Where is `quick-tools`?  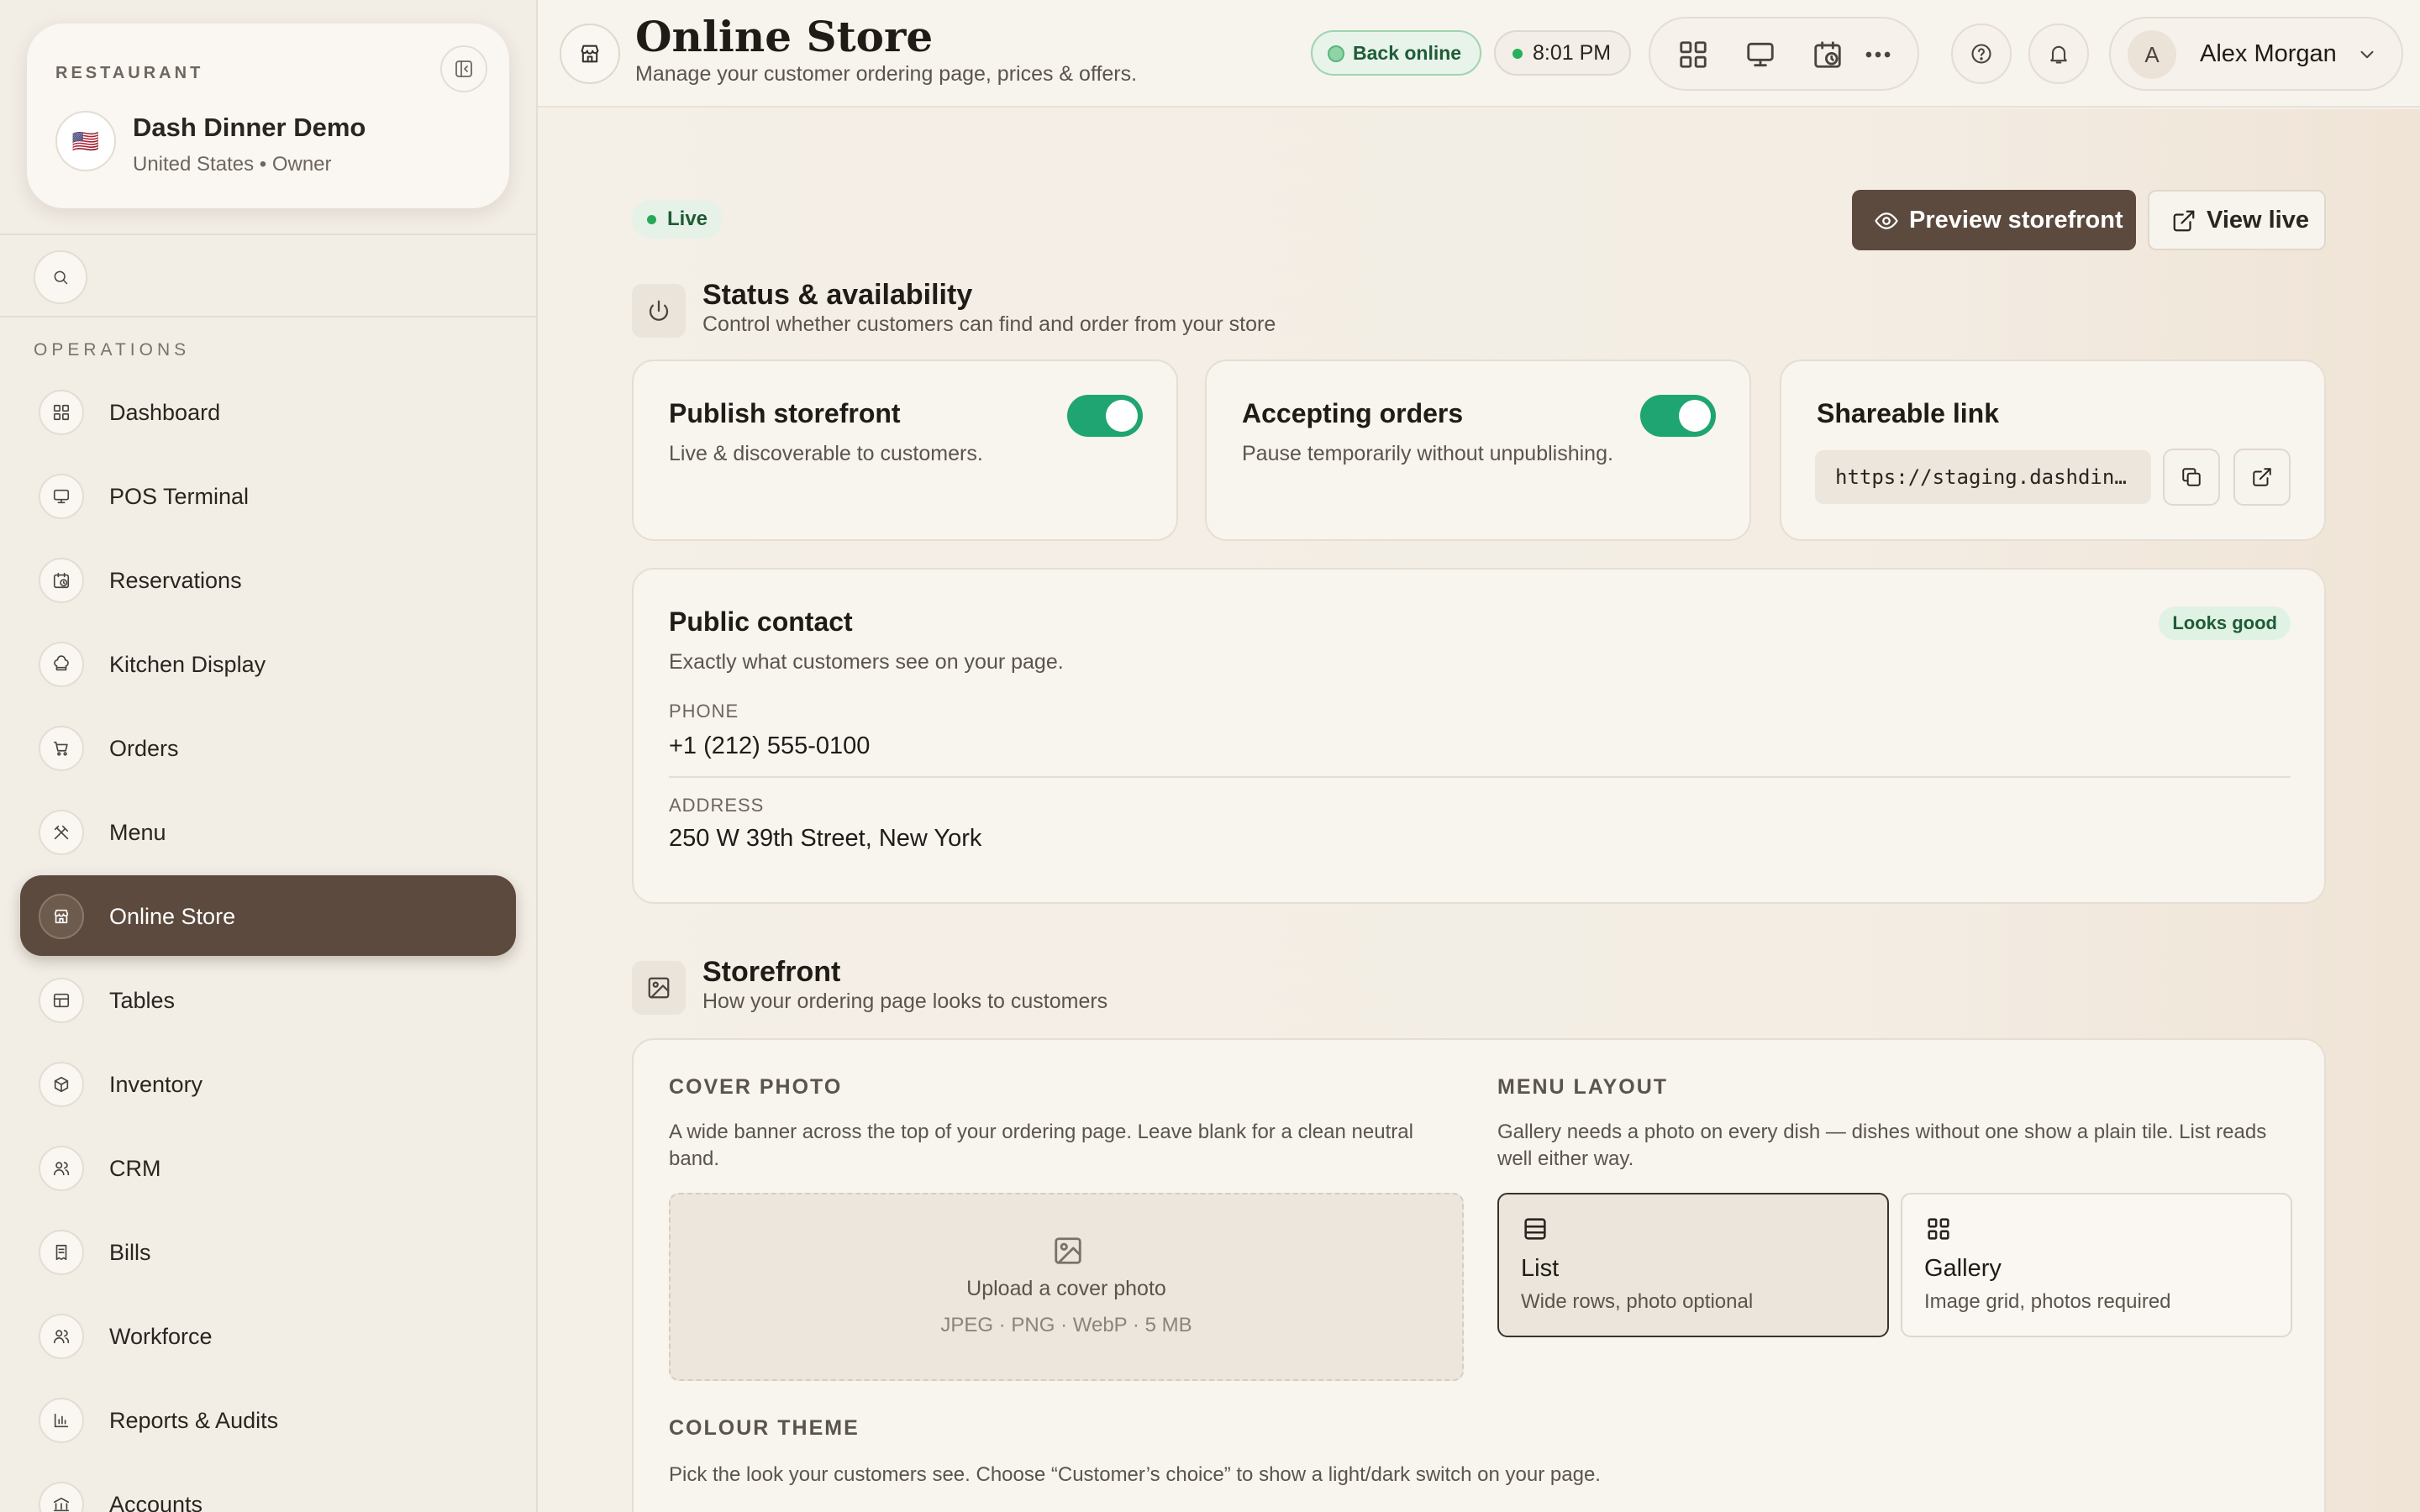
quick-tools is located at coordinates (1784, 54).